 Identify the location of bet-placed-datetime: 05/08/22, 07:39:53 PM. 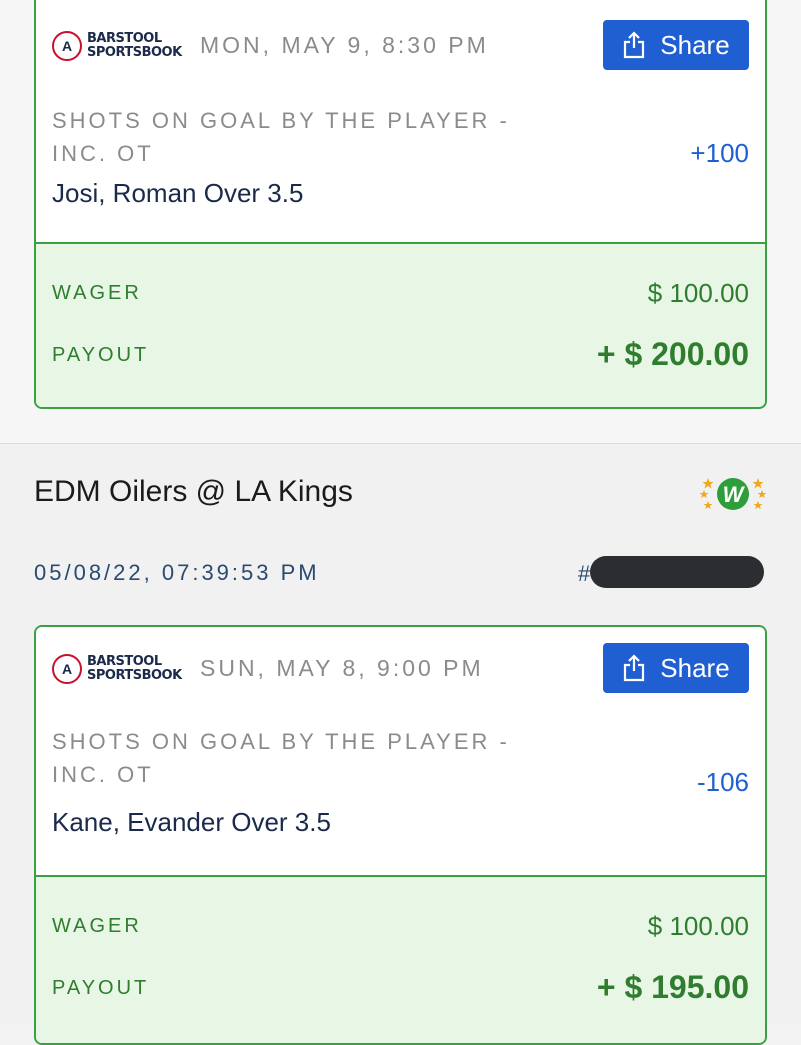
(177, 572).